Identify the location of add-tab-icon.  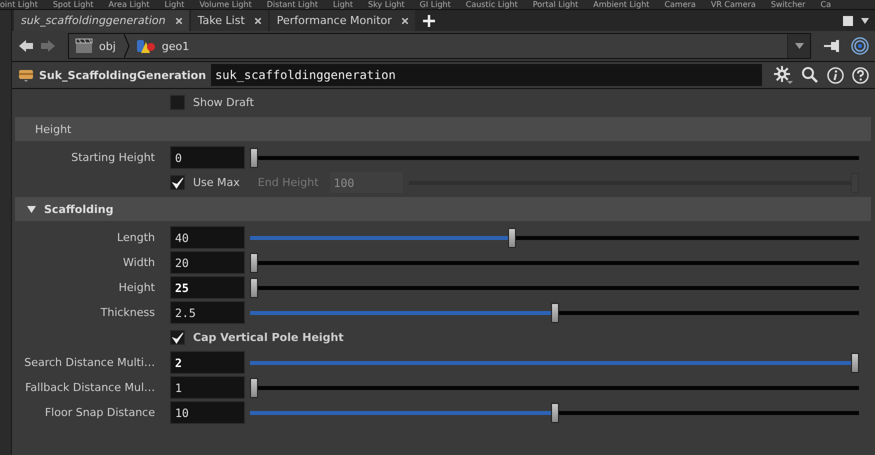
(428, 20).